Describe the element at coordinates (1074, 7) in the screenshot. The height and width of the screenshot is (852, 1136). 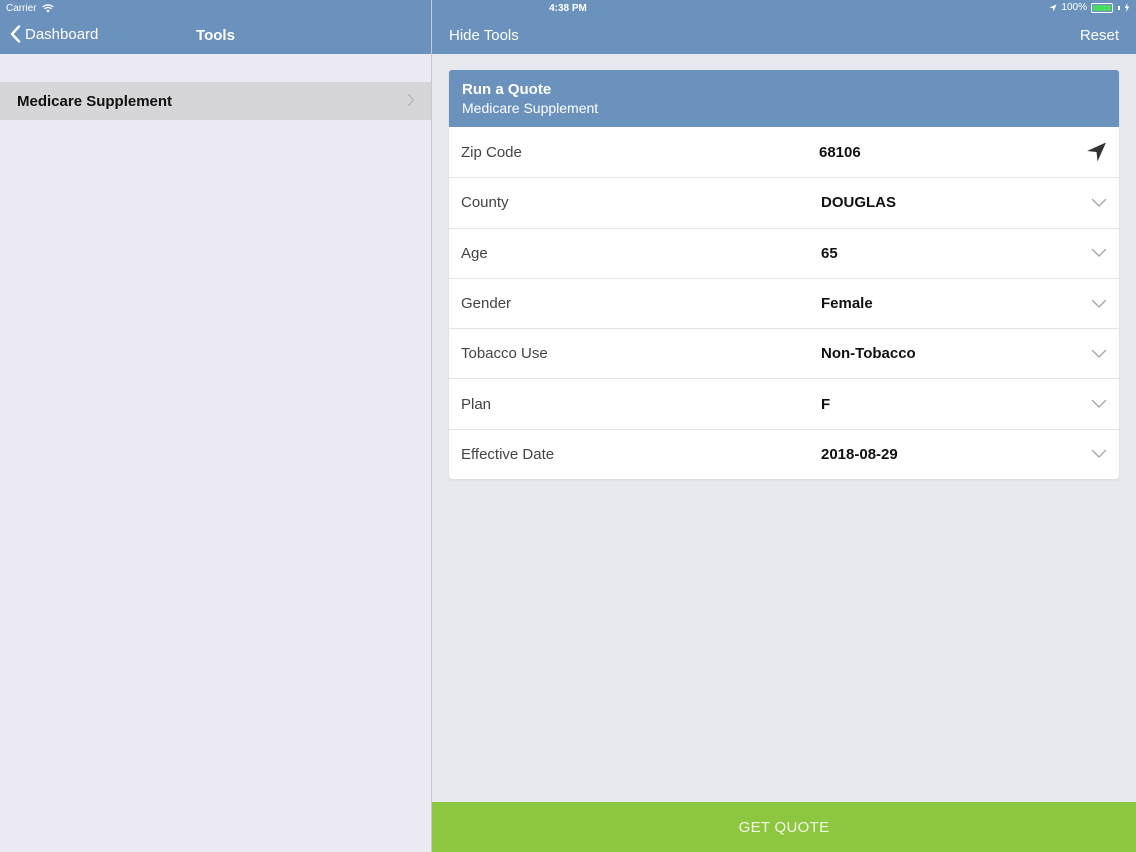
I see `battery-percent: 100%` at that location.